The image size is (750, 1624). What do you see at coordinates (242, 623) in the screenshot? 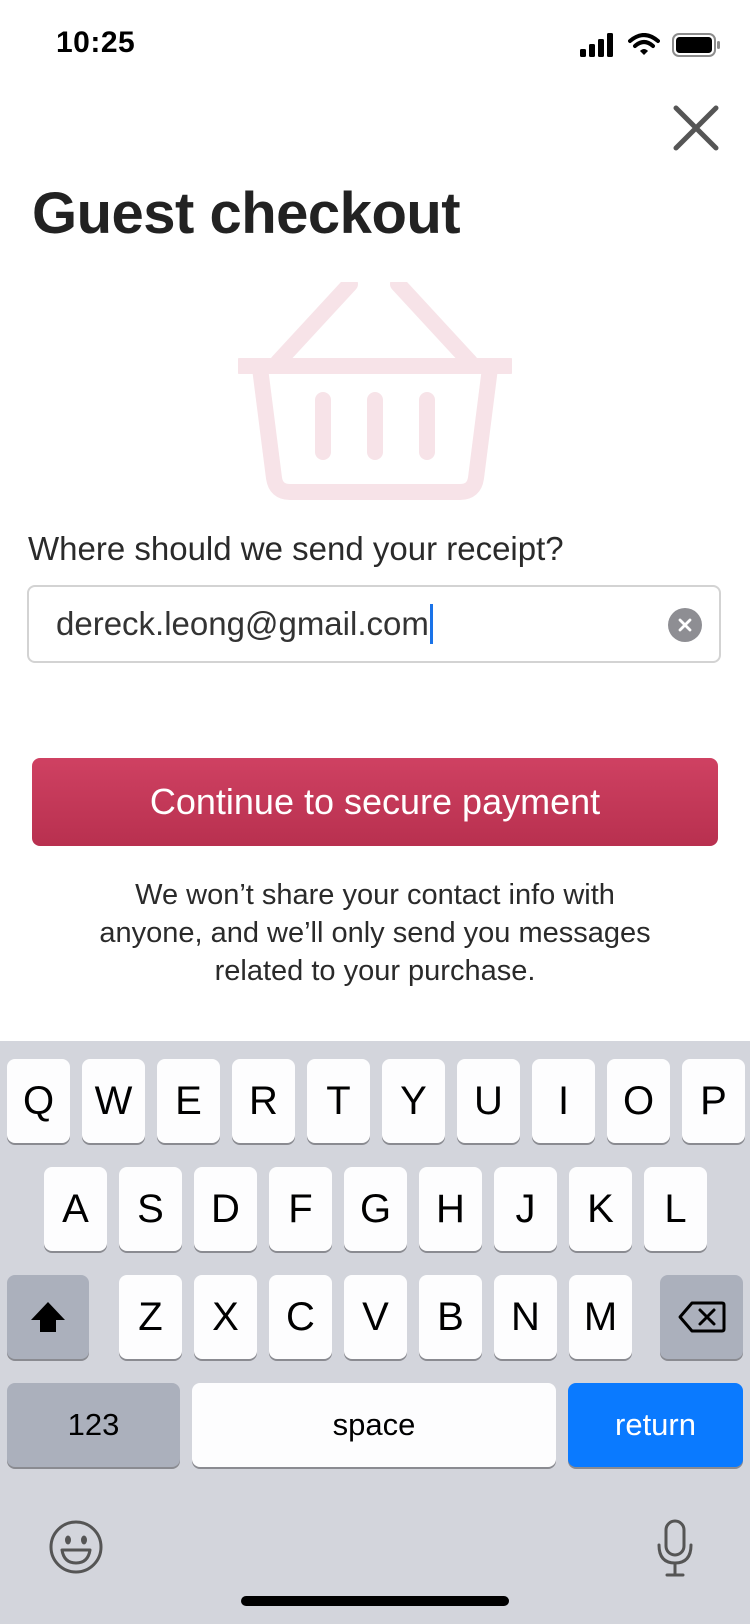
I see `email-field-value: dereck.leong@gmail.com` at bounding box center [242, 623].